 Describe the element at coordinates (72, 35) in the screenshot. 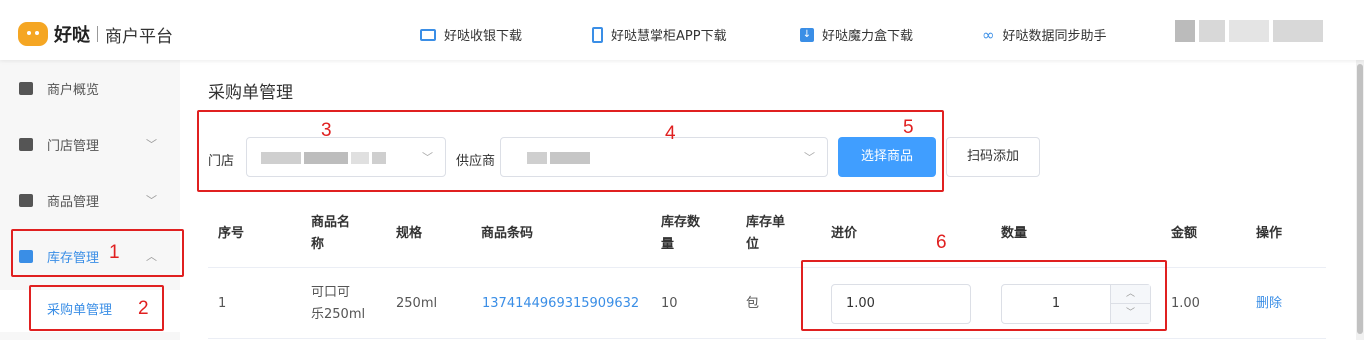

I see `brand-name: 好哒` at that location.